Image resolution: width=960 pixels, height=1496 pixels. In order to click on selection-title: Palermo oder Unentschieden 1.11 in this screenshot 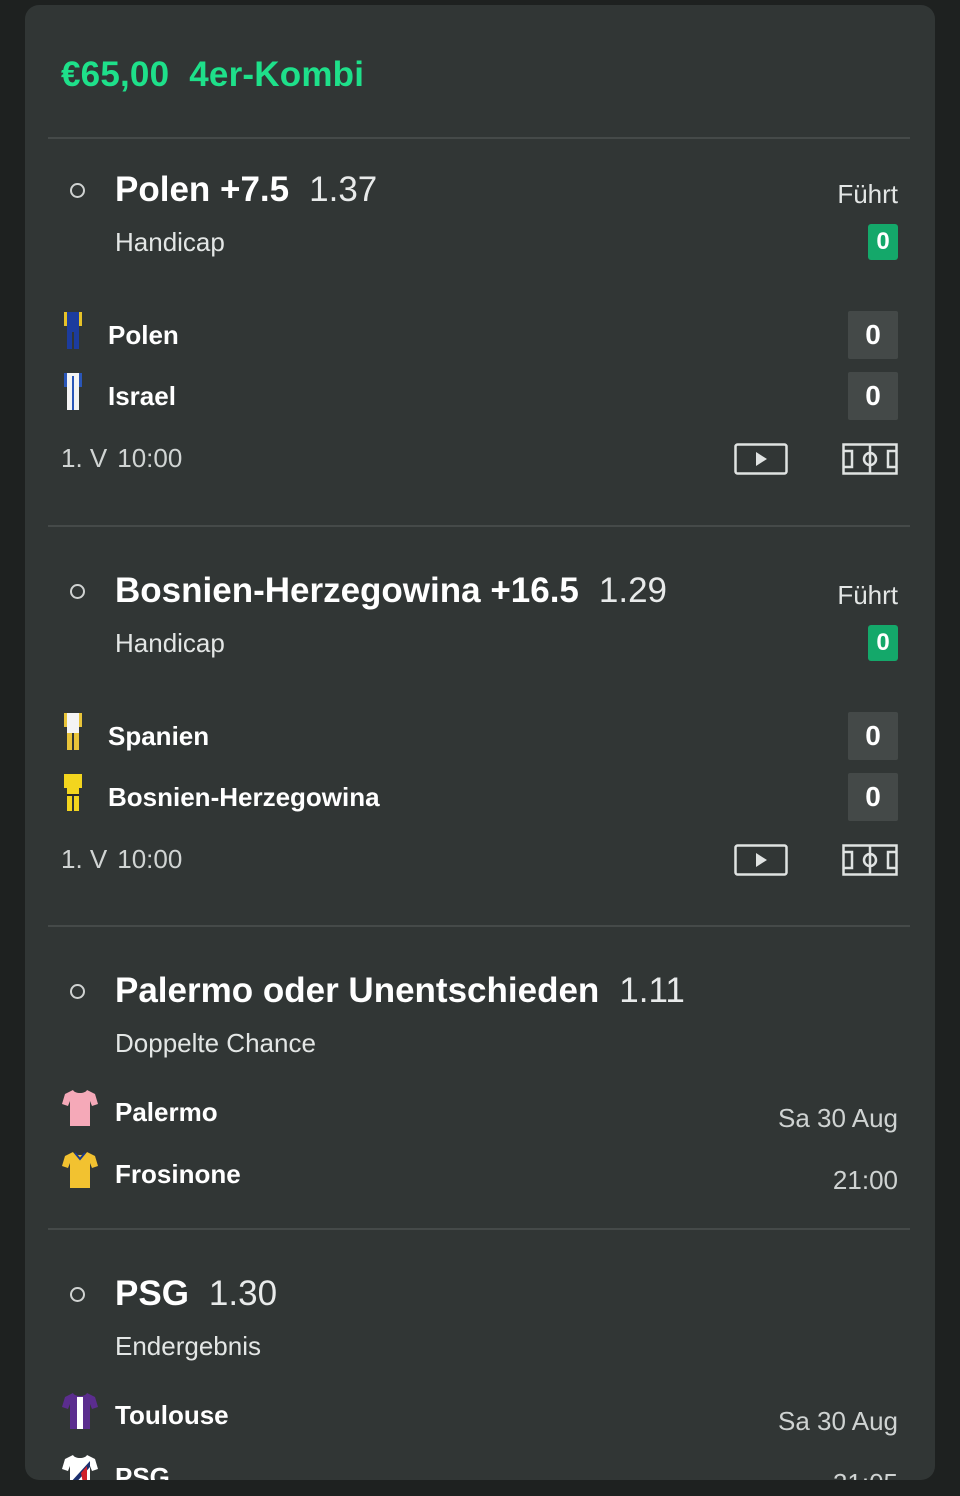, I will do `click(400, 990)`.